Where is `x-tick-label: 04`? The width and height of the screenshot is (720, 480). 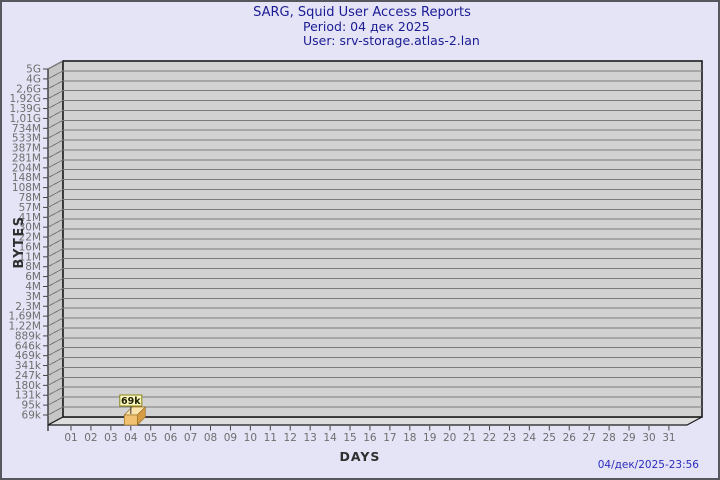 x-tick-label: 04 is located at coordinates (131, 438).